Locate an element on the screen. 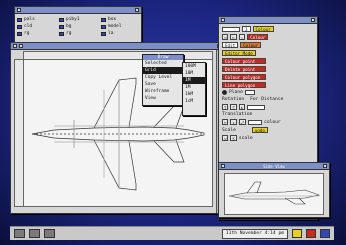 The image size is (346, 245). scale-y-button: ⇱ is located at coordinates (233, 138).